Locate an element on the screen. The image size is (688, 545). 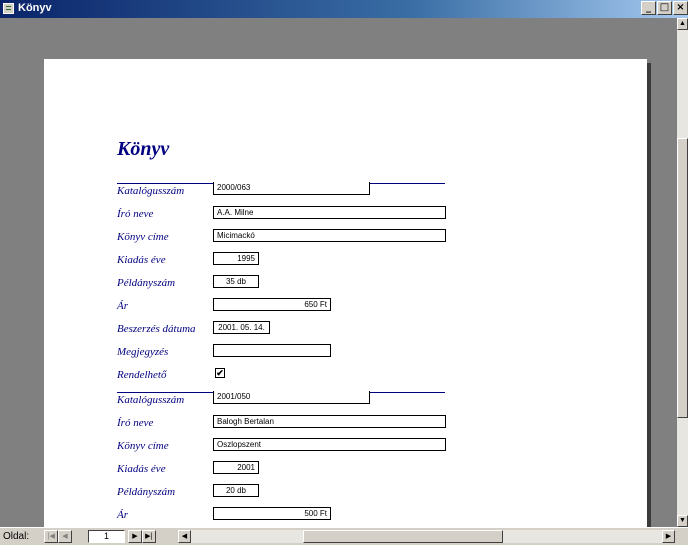
label-beszerzes-datuma: Beszerzés dátuma is located at coordinates (156, 329).